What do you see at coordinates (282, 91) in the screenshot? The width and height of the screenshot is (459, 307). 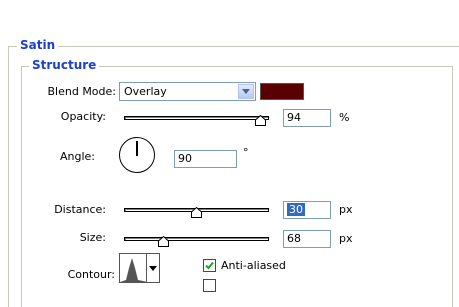 I see `blend-color-swatch` at bounding box center [282, 91].